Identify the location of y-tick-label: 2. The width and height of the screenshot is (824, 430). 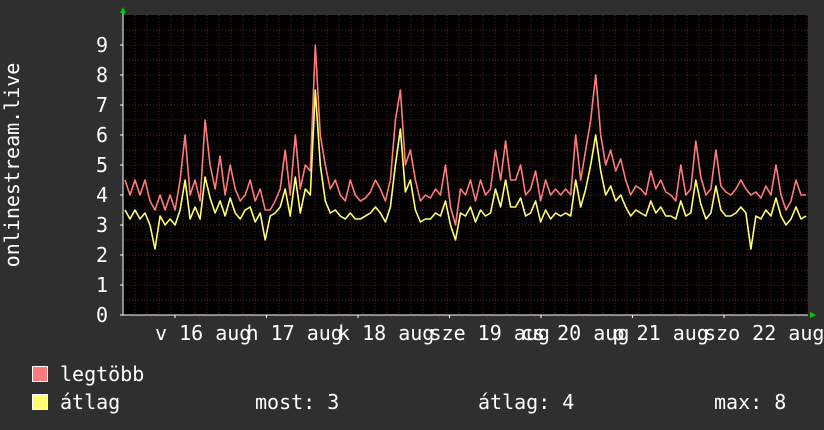
(102, 255).